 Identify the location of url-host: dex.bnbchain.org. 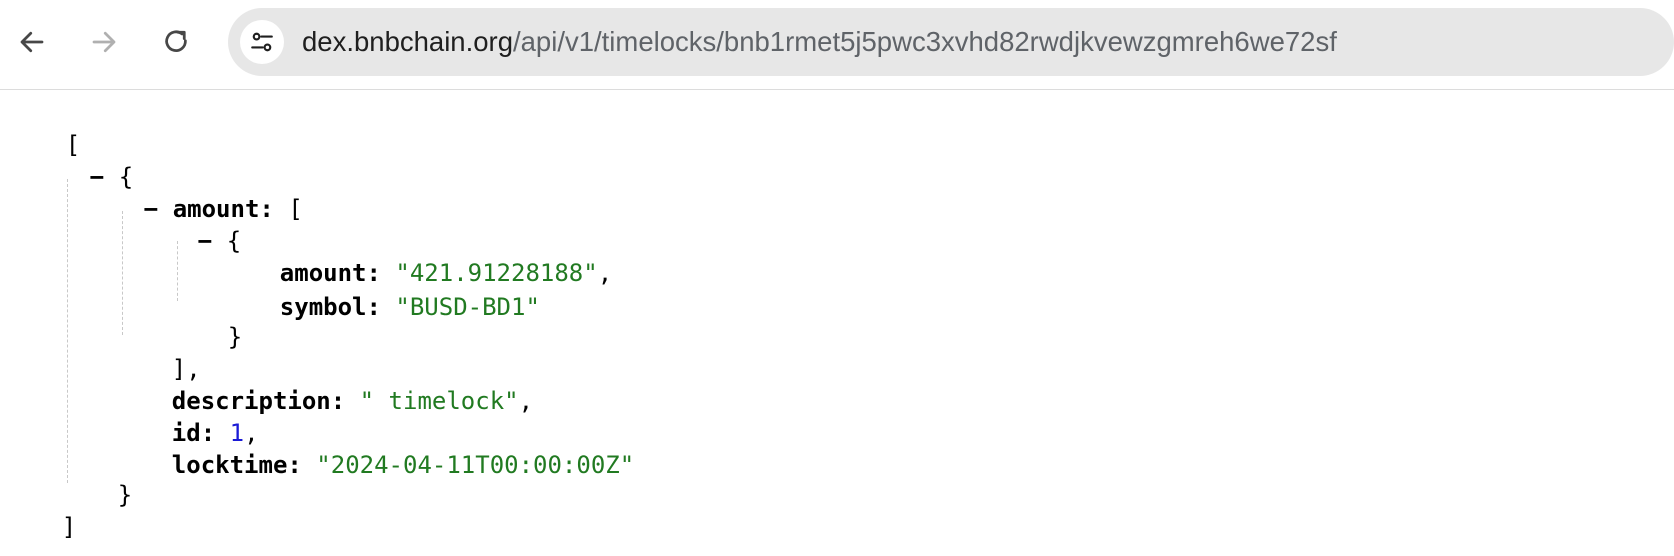
(407, 41).